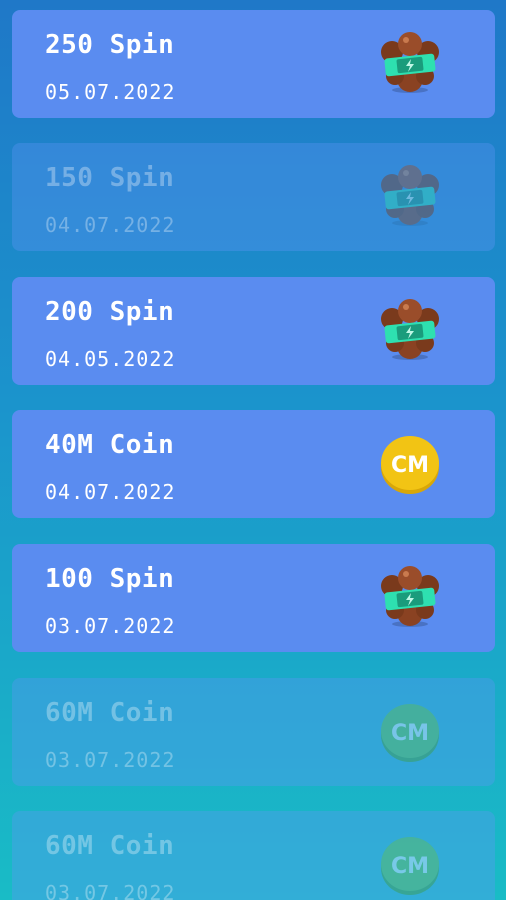 This screenshot has height=900, width=506. What do you see at coordinates (253, 197) in the screenshot?
I see `reward-card: 150 Spin 04.07.2022` at bounding box center [253, 197].